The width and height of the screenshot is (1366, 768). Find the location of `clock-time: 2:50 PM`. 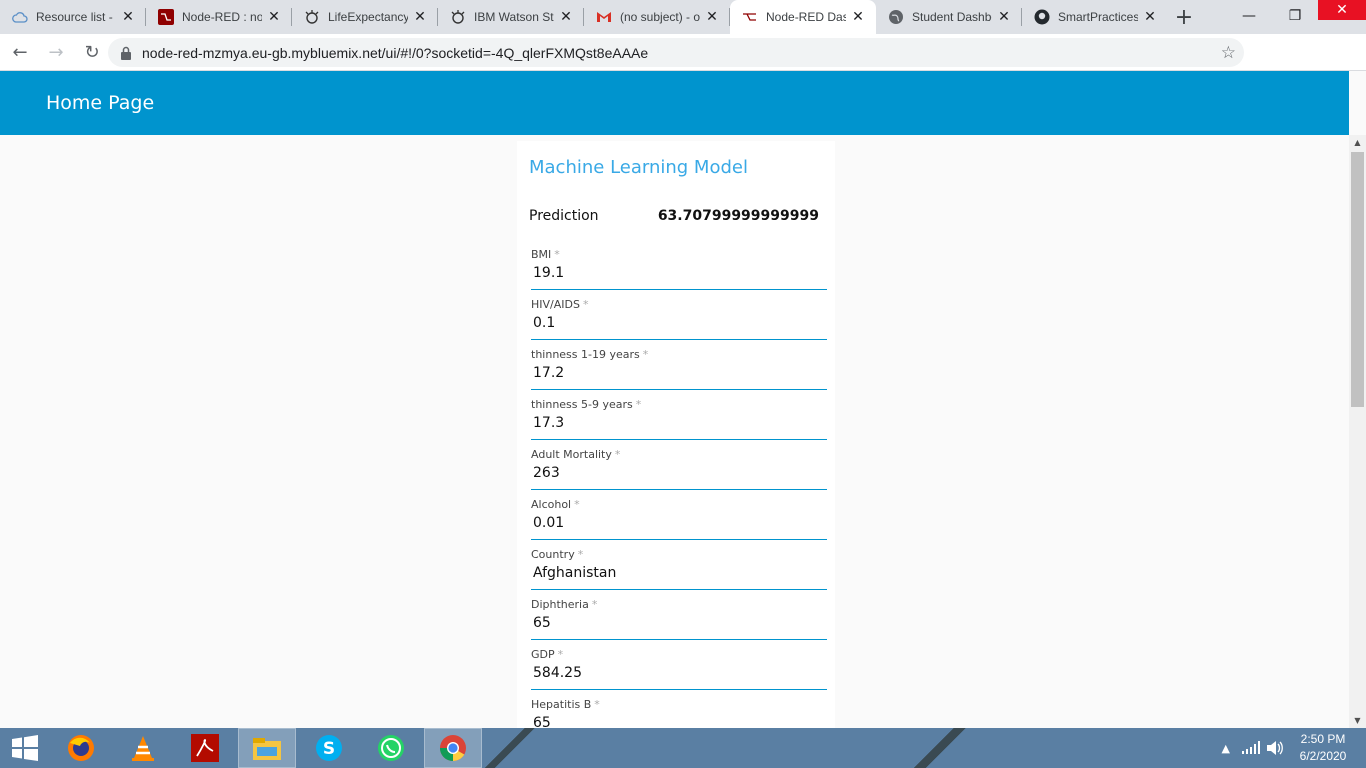

clock-time: 2:50 PM is located at coordinates (1323, 739).